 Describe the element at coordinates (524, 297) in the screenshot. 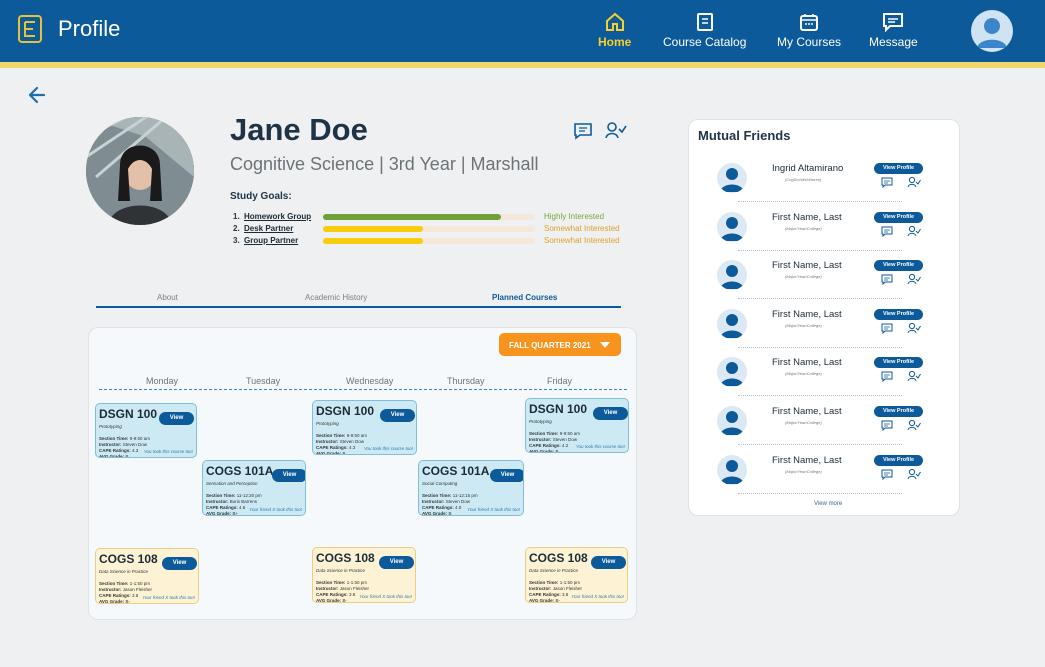

I see `tab-planned-courses: Planned Courses` at that location.